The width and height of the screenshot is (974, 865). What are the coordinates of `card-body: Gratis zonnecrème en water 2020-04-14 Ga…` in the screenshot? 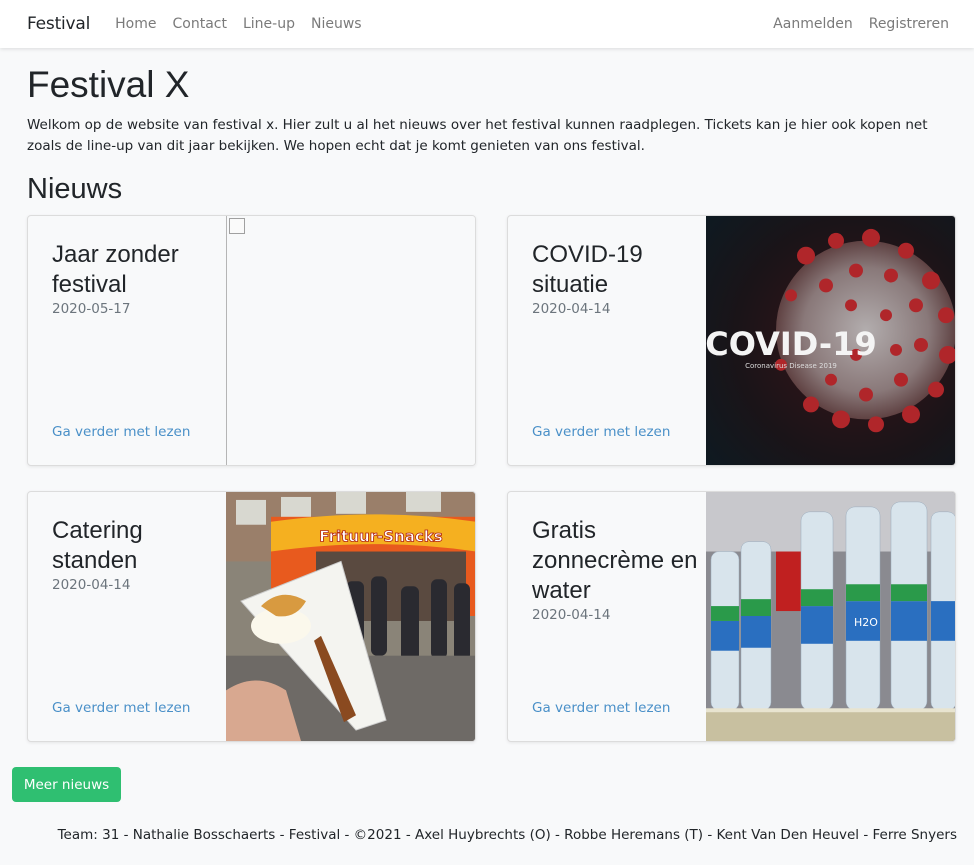 It's located at (607, 616).